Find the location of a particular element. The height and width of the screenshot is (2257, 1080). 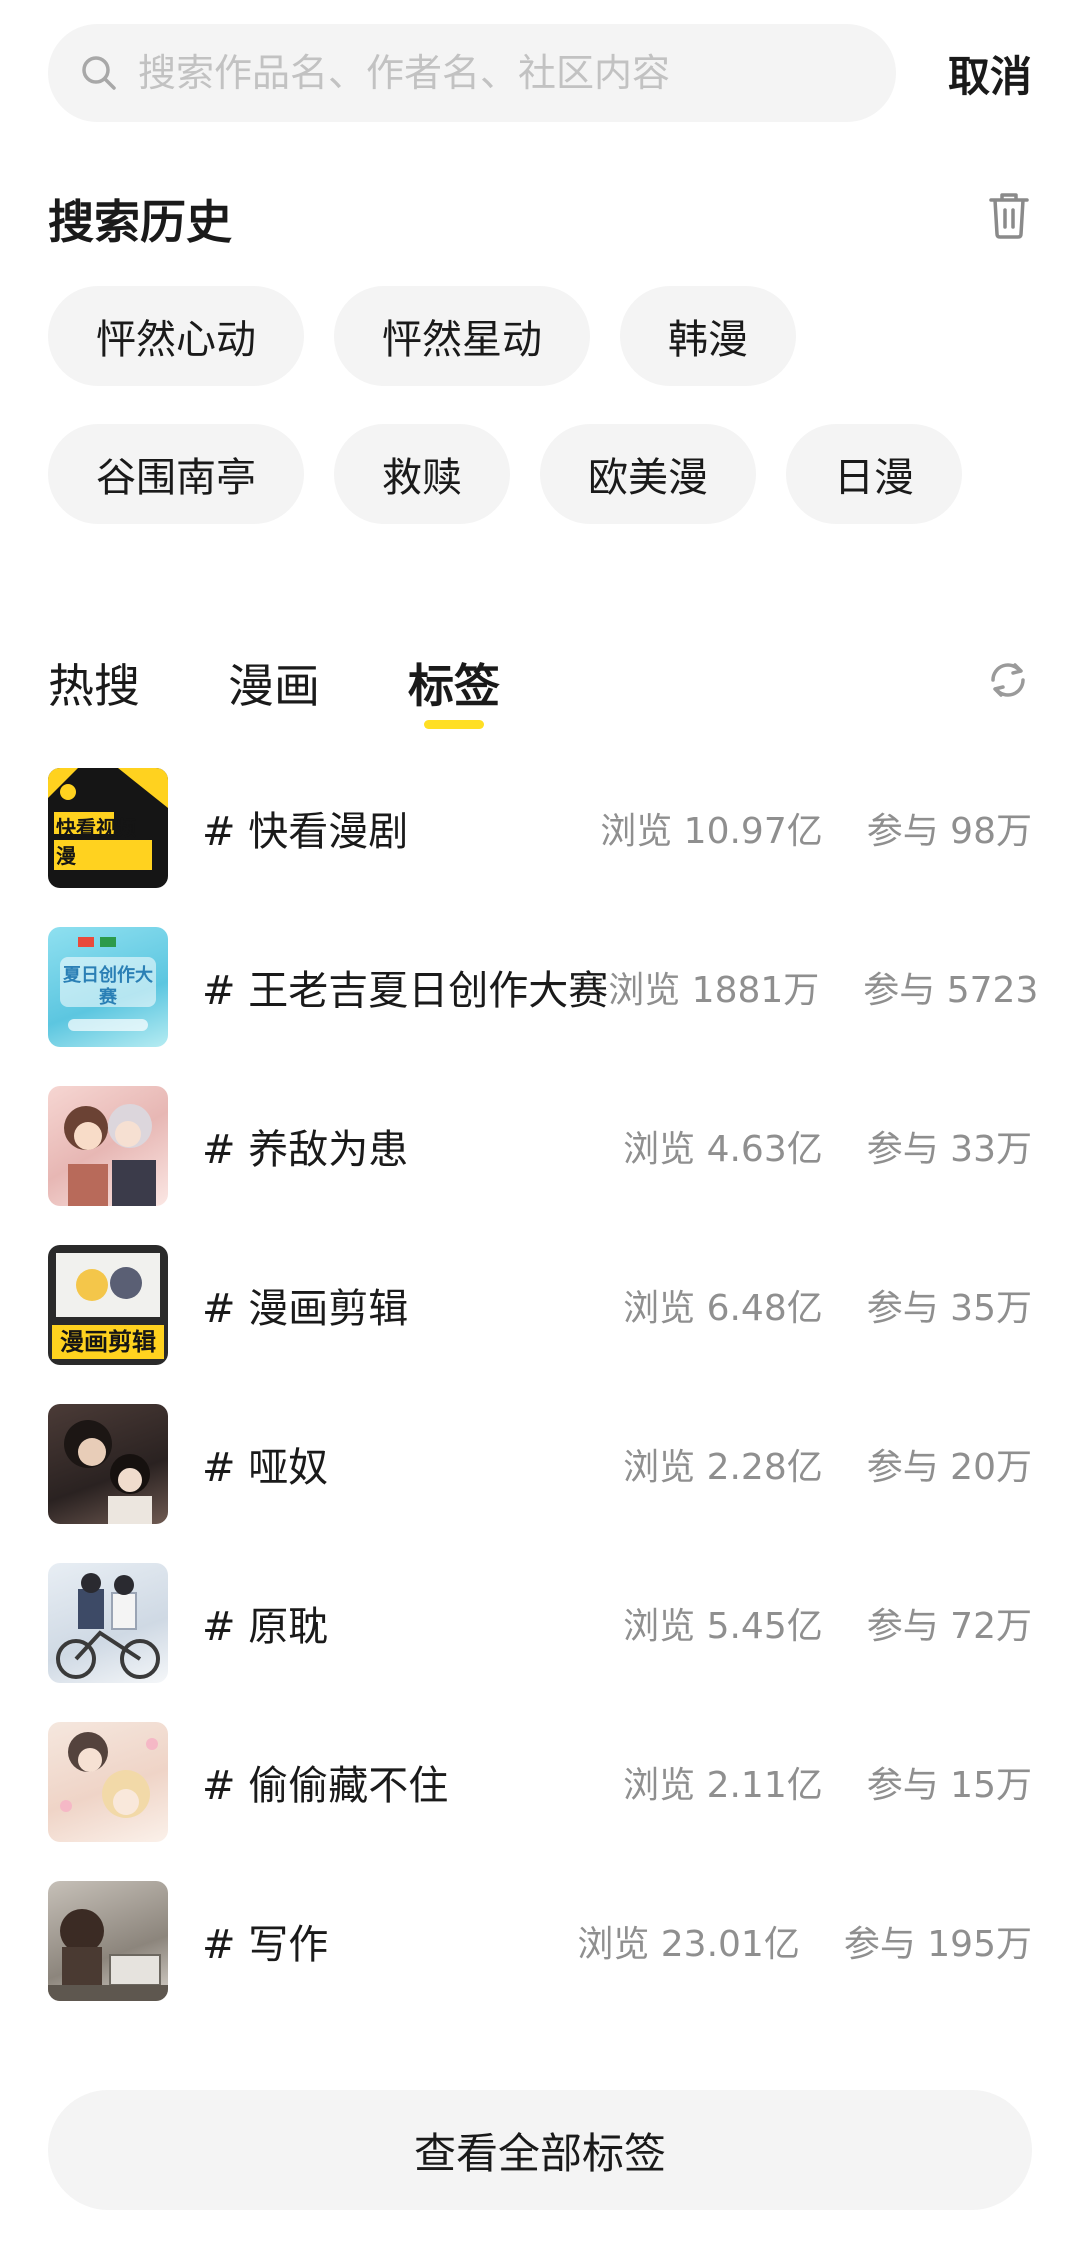

tab-tags: 标签 is located at coordinates (454, 689).